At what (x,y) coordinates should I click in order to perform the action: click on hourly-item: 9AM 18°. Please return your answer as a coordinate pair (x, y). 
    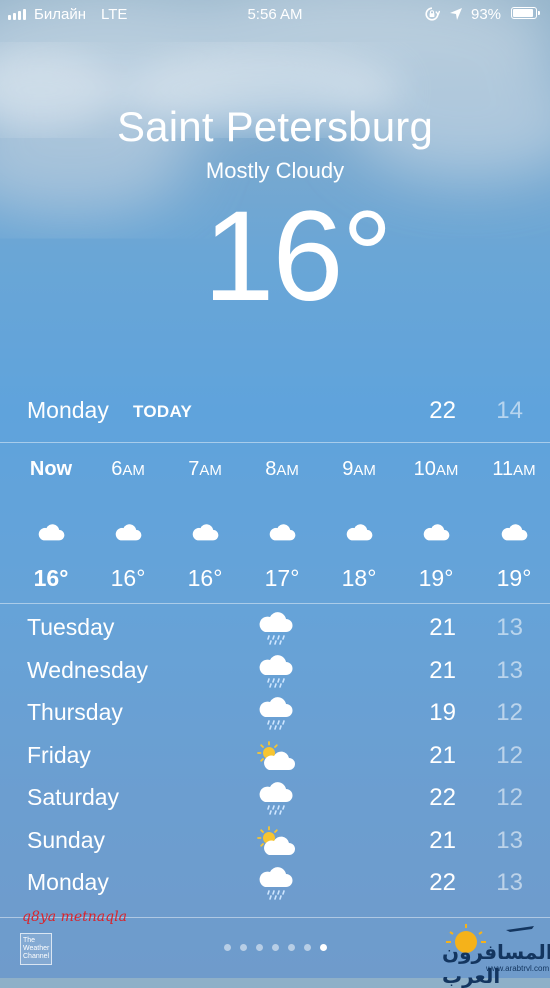
    Looking at the image, I should click on (359, 523).